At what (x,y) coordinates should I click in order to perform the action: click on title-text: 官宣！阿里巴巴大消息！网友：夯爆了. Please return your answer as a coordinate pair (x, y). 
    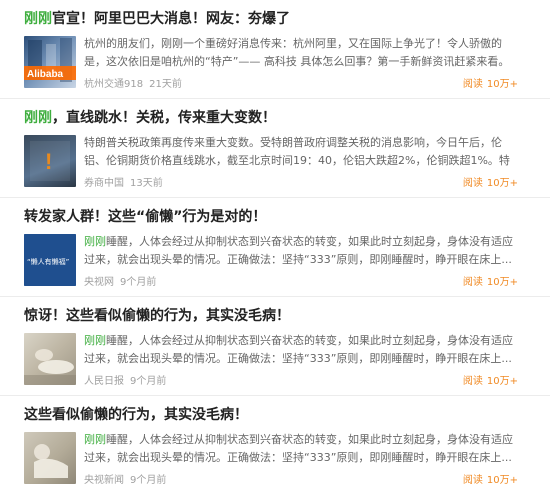
    Looking at the image, I should click on (171, 19).